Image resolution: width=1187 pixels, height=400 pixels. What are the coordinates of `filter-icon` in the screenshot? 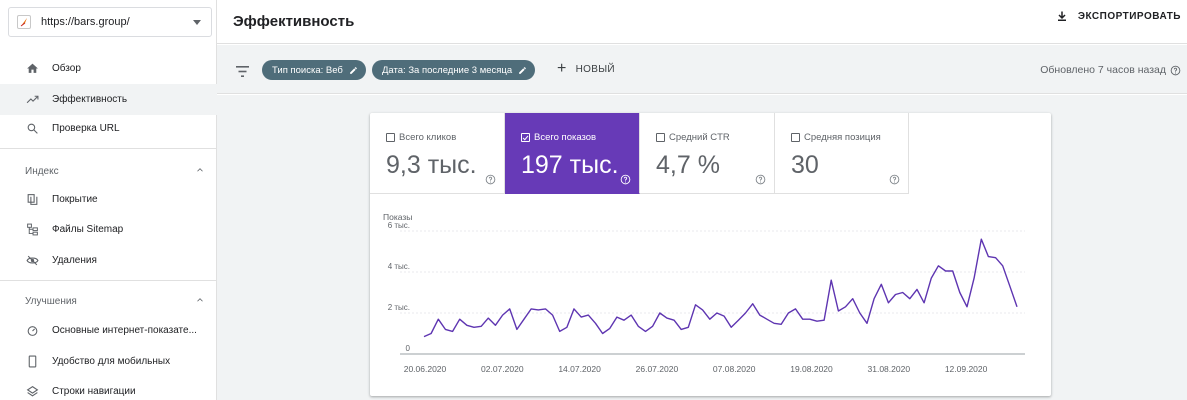 It's located at (242, 73).